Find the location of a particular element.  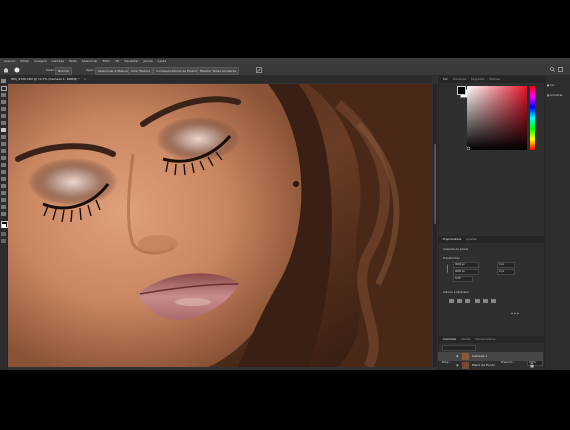

pen-tool-icon is located at coordinates (3, 179).